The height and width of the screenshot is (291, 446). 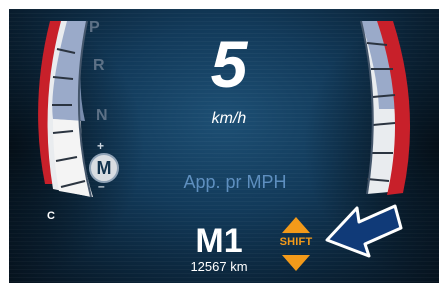 I want to click on gear-neutral-indicator: N, so click(x=102, y=115).